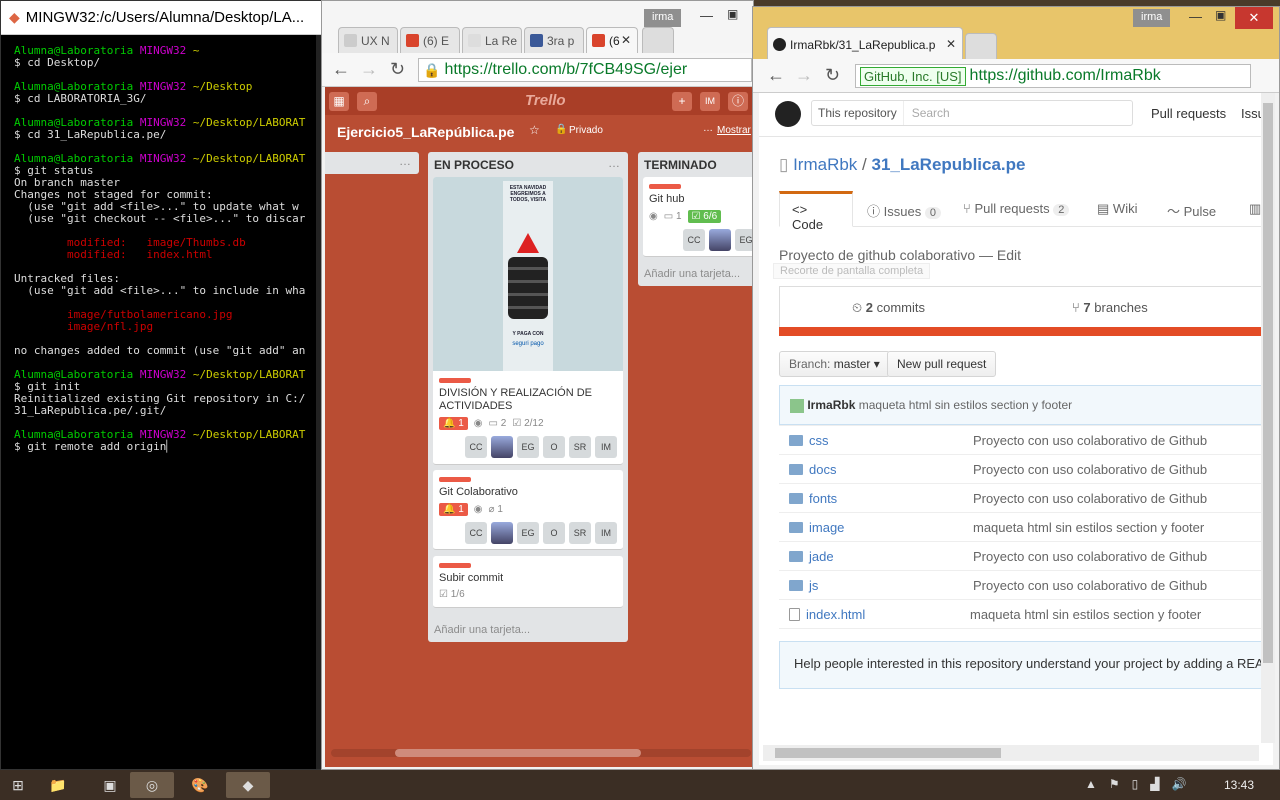 The width and height of the screenshot is (1280, 800). What do you see at coordinates (891, 585) in the screenshot?
I see `file-name-link: js` at bounding box center [891, 585].